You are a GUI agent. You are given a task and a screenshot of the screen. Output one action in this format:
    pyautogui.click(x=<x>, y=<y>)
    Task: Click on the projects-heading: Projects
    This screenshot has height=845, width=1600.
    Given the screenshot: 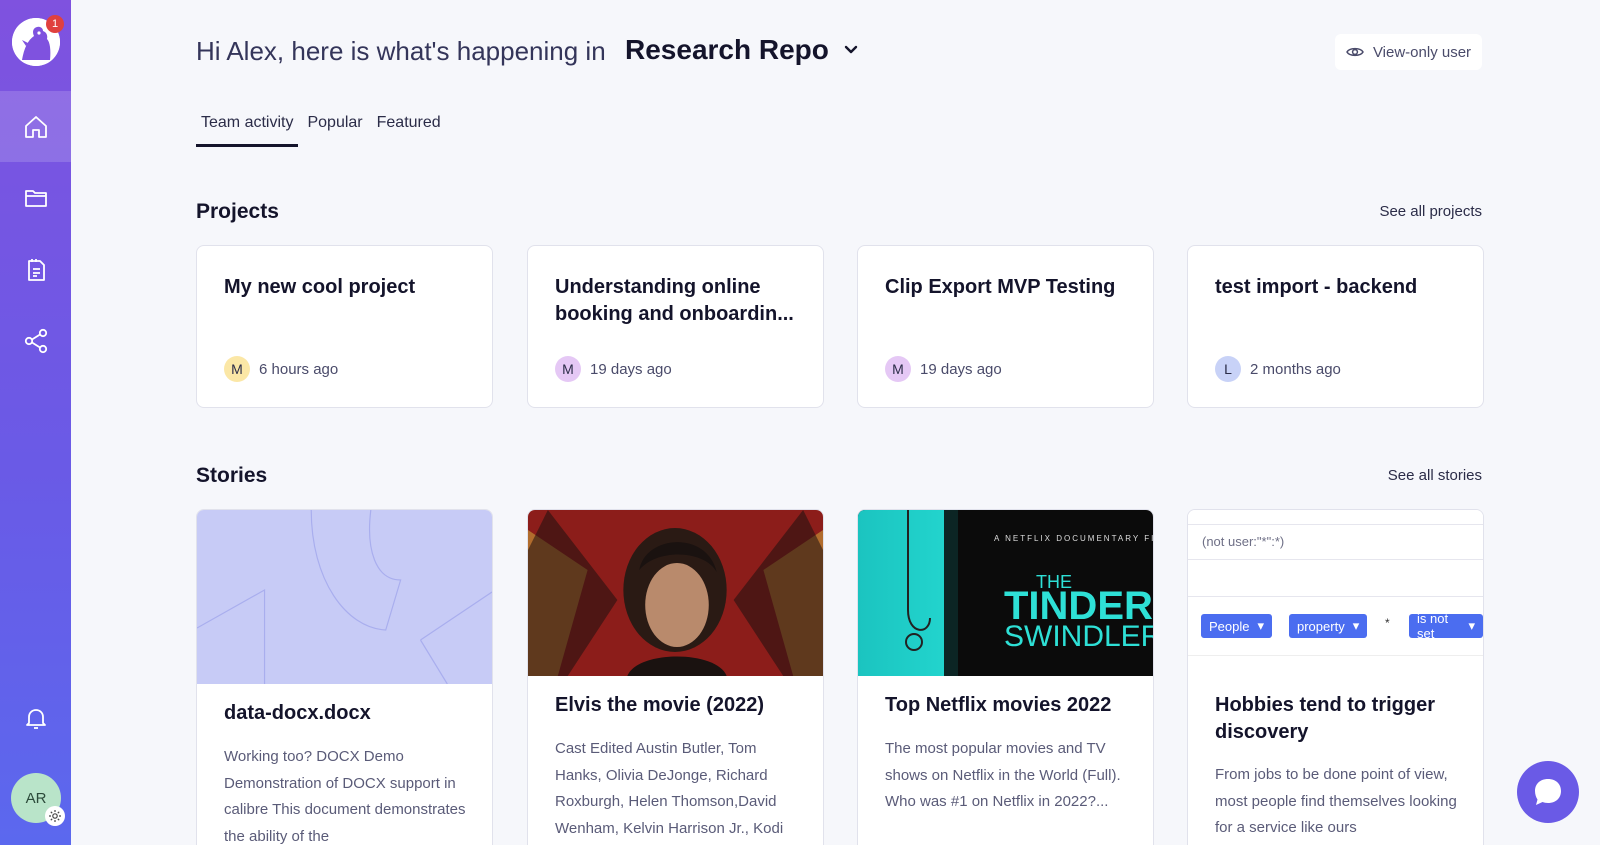 What is the action you would take?
    pyautogui.click(x=237, y=211)
    